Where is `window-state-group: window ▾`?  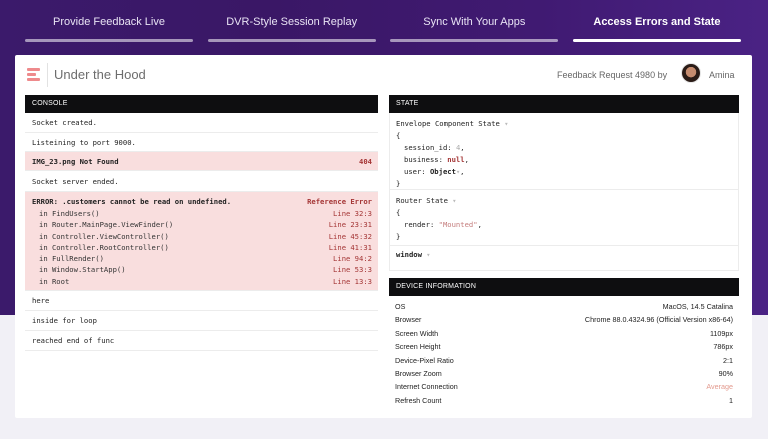 window-state-group: window ▾ is located at coordinates (564, 258).